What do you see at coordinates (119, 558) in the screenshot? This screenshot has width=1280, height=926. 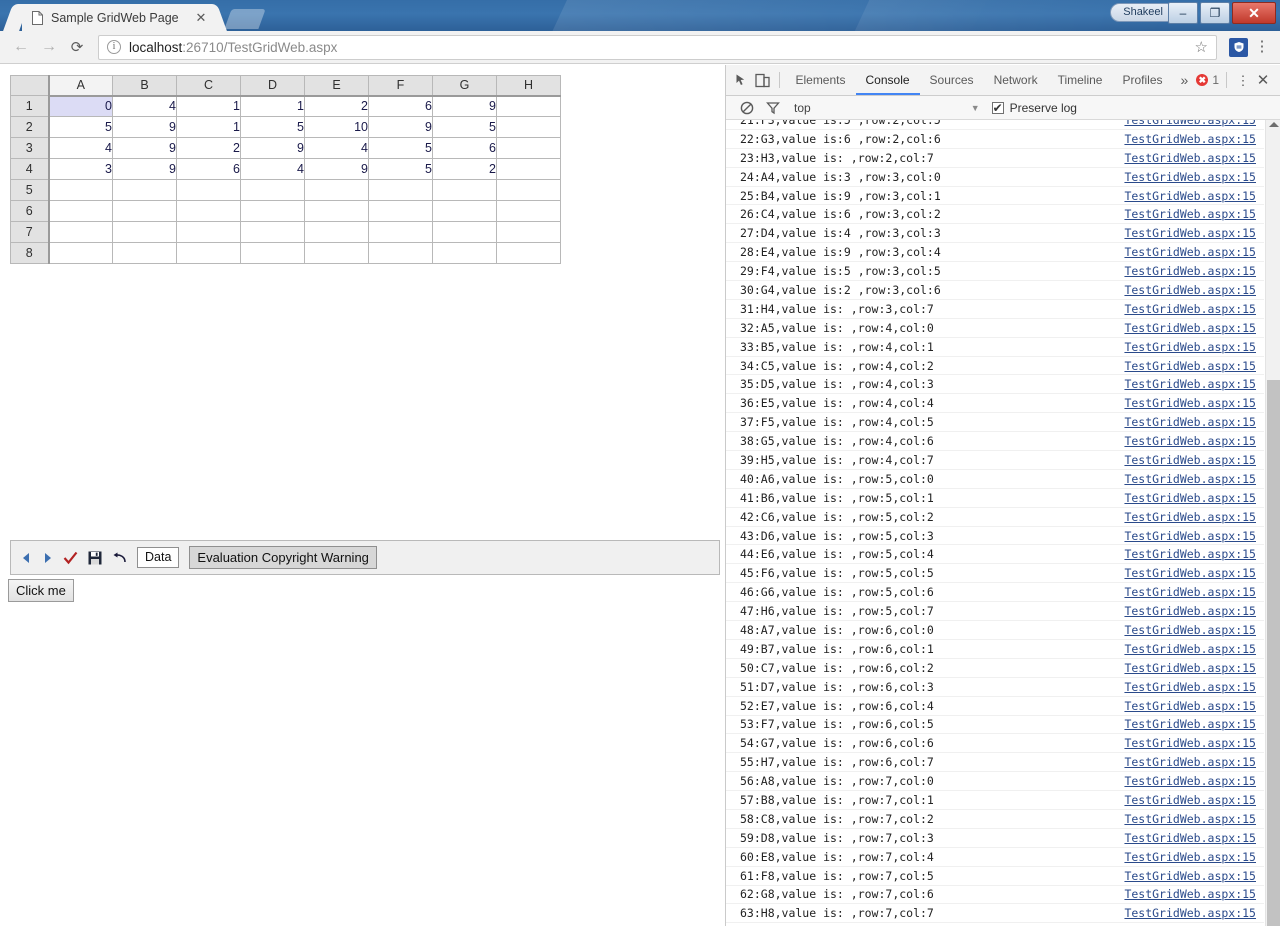 I see `undo-icon` at bounding box center [119, 558].